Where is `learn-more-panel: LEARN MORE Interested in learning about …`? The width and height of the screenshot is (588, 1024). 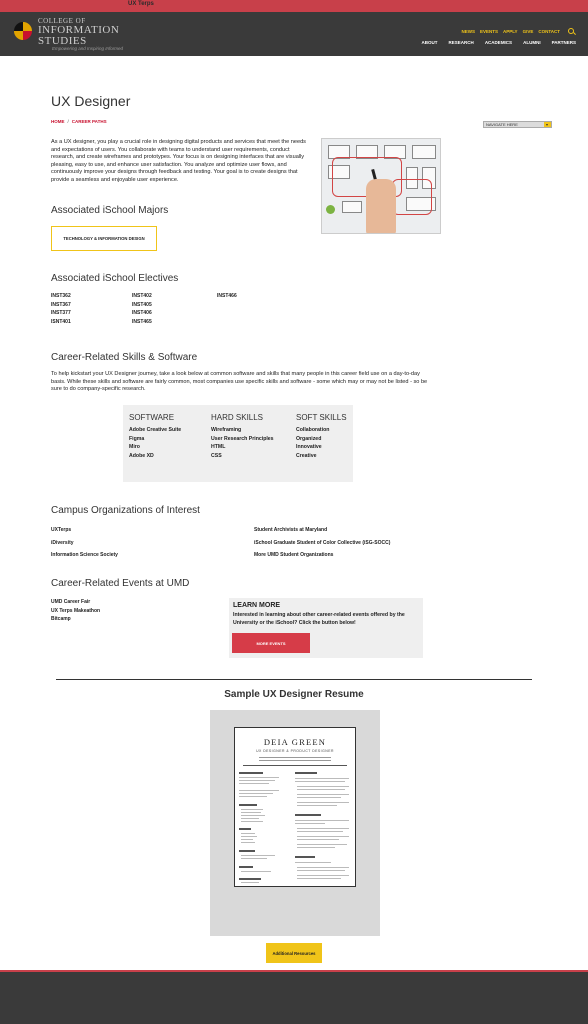
learn-more-panel: LEARN MORE Interested in learning about … is located at coordinates (326, 628).